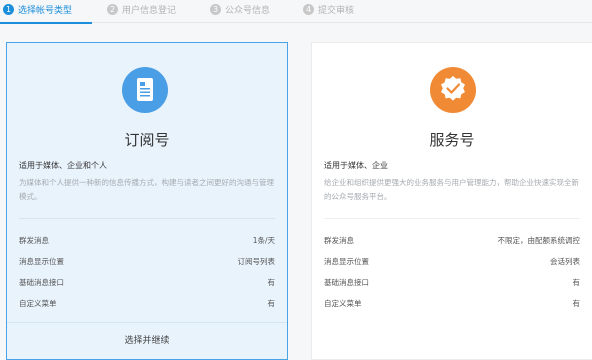  What do you see at coordinates (147, 243) in the screenshot?
I see `feature-row: 群发消息 1条/天` at bounding box center [147, 243].